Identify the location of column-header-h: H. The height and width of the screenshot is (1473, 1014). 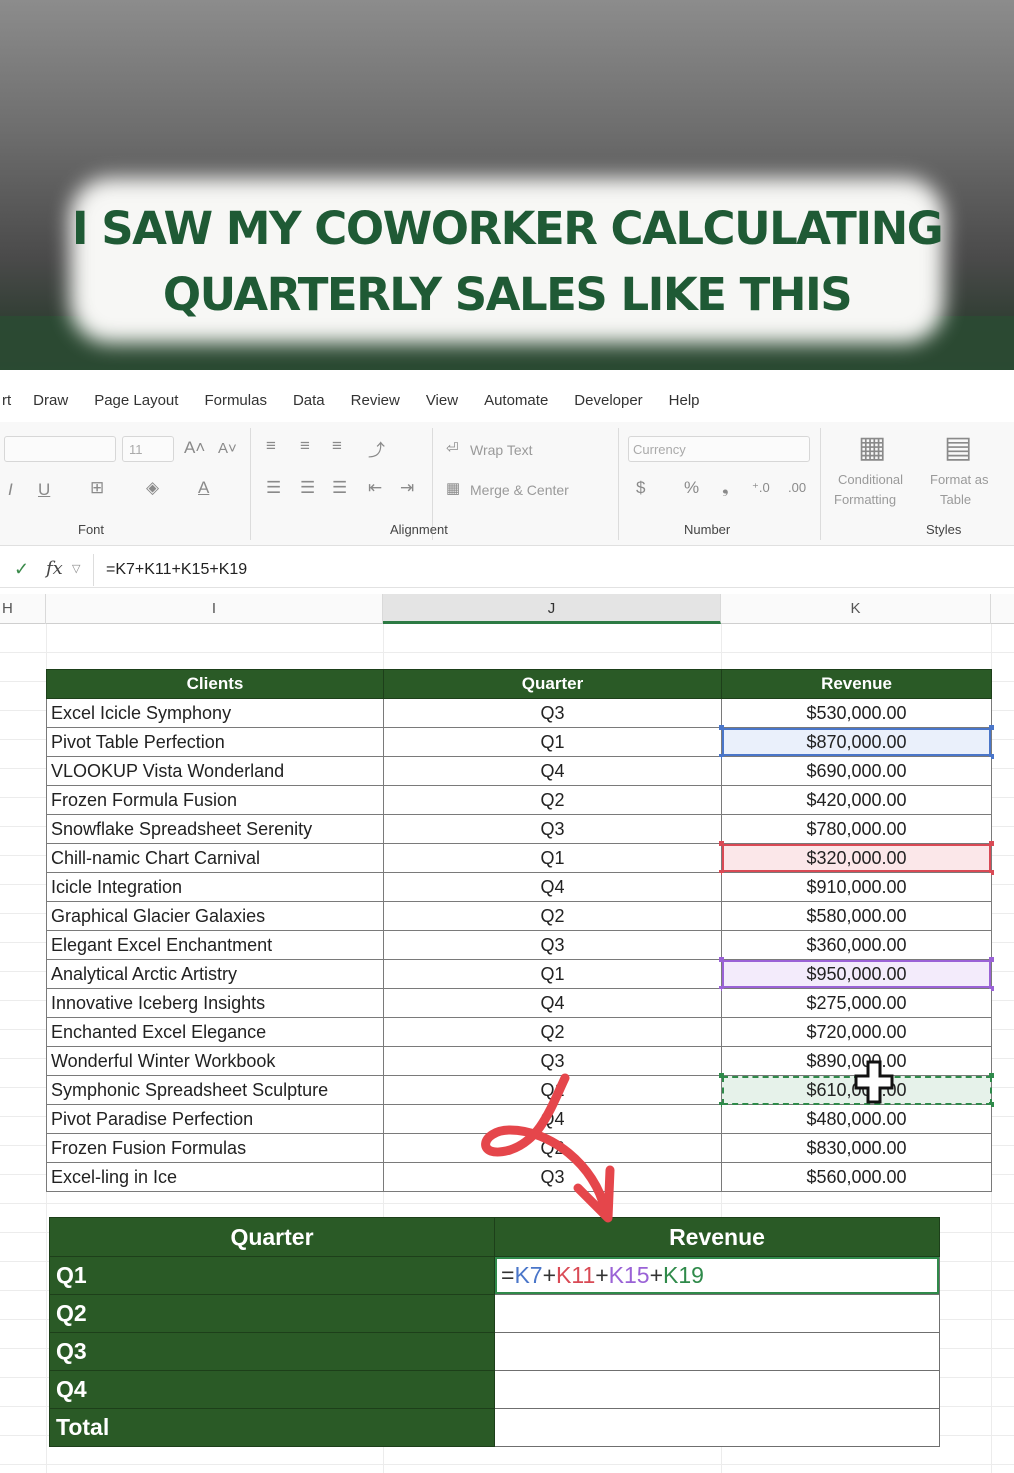
(23, 609).